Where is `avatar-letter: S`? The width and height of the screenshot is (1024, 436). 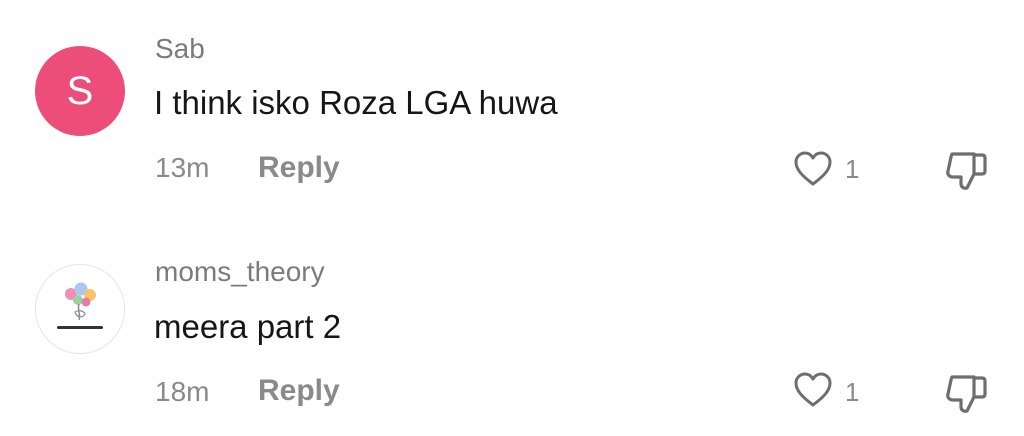
avatar-letter: S is located at coordinates (80, 91).